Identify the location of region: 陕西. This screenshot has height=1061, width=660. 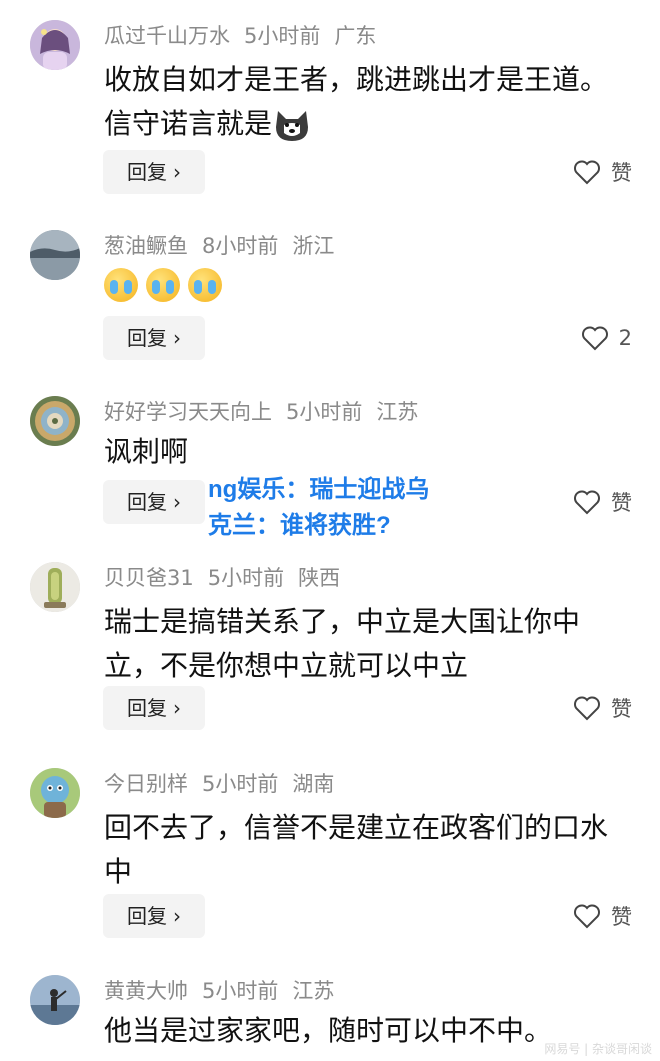
(319, 578).